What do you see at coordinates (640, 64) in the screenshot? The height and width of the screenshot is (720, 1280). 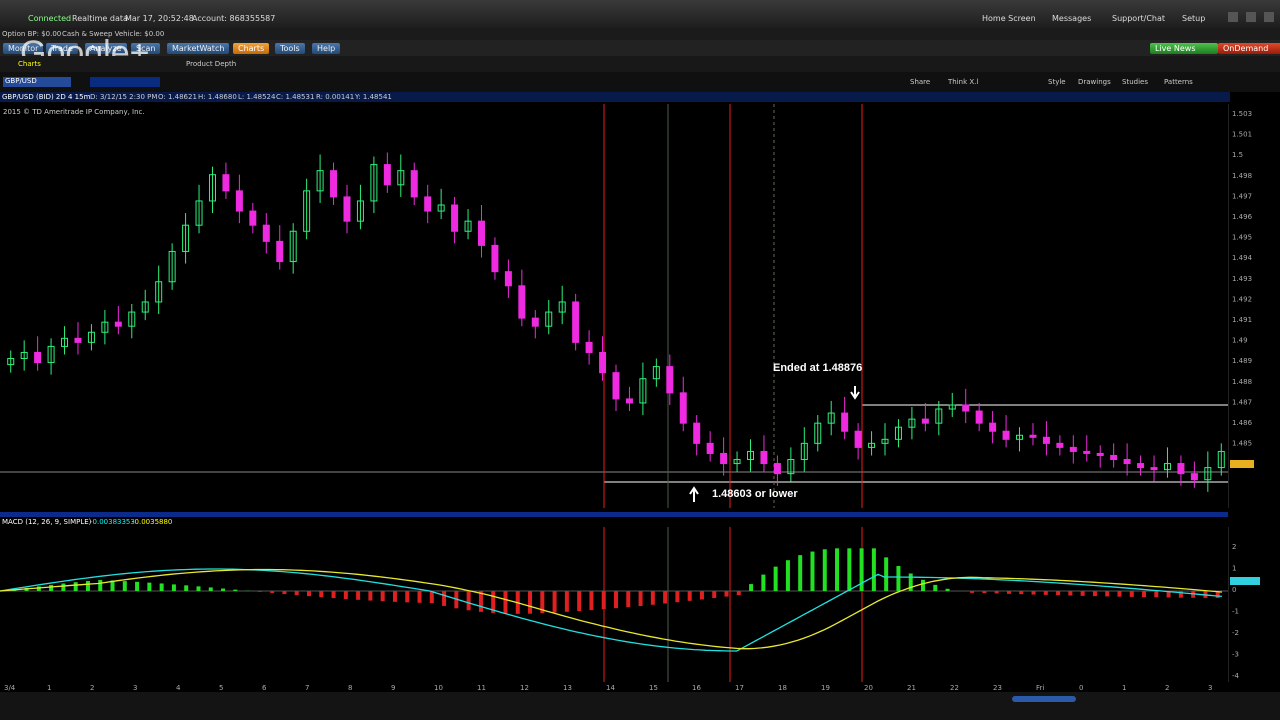 I see `chart-tabs-row: Charts Product Depth` at bounding box center [640, 64].